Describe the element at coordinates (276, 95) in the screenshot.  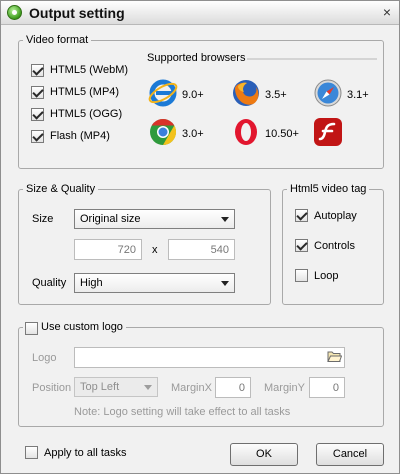
I see `firefox-version: 3.5+` at that location.